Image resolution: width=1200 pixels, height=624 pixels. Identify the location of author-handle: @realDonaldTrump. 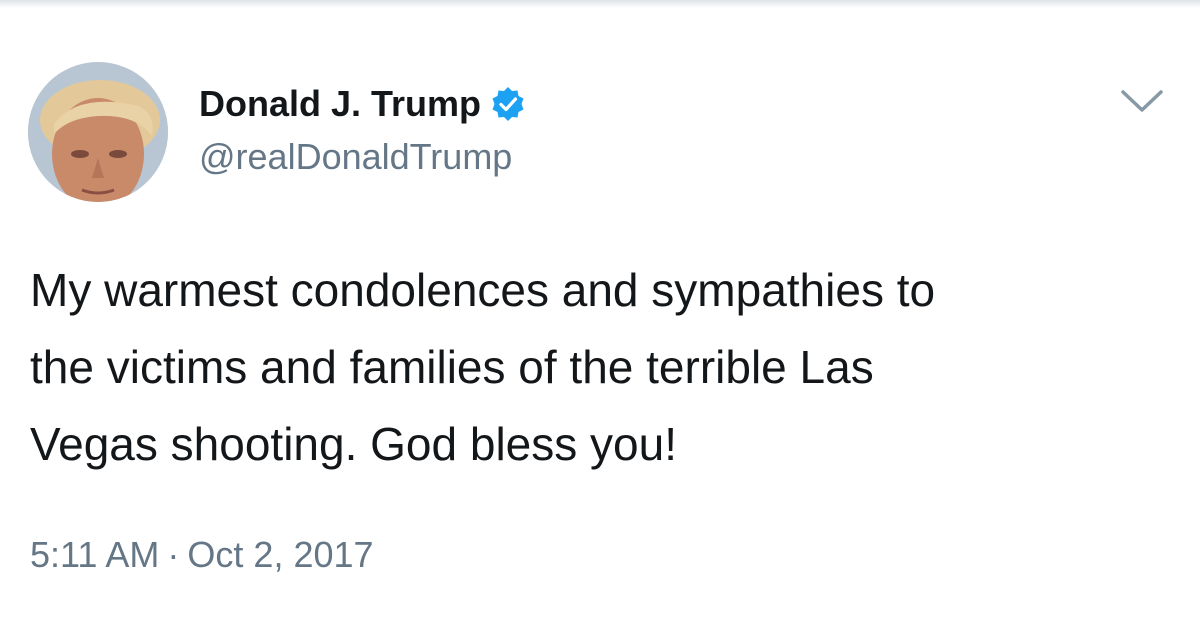
(355, 157).